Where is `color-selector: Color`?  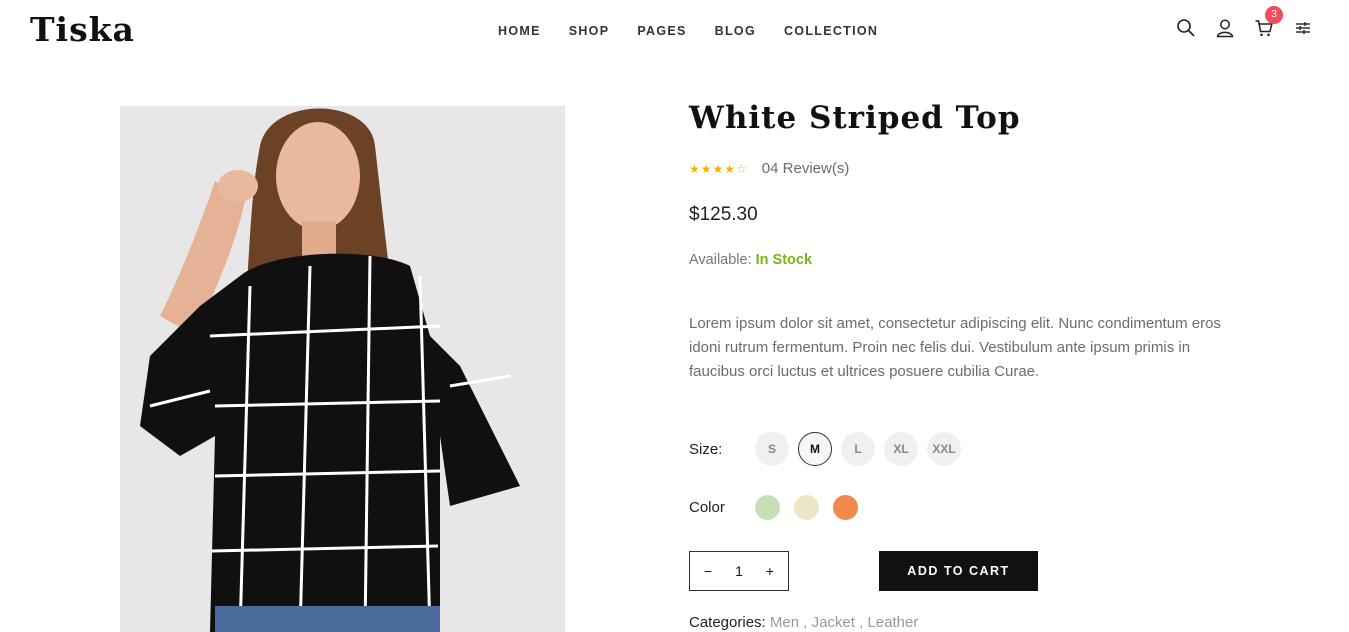
color-selector: Color is located at coordinates (780, 507).